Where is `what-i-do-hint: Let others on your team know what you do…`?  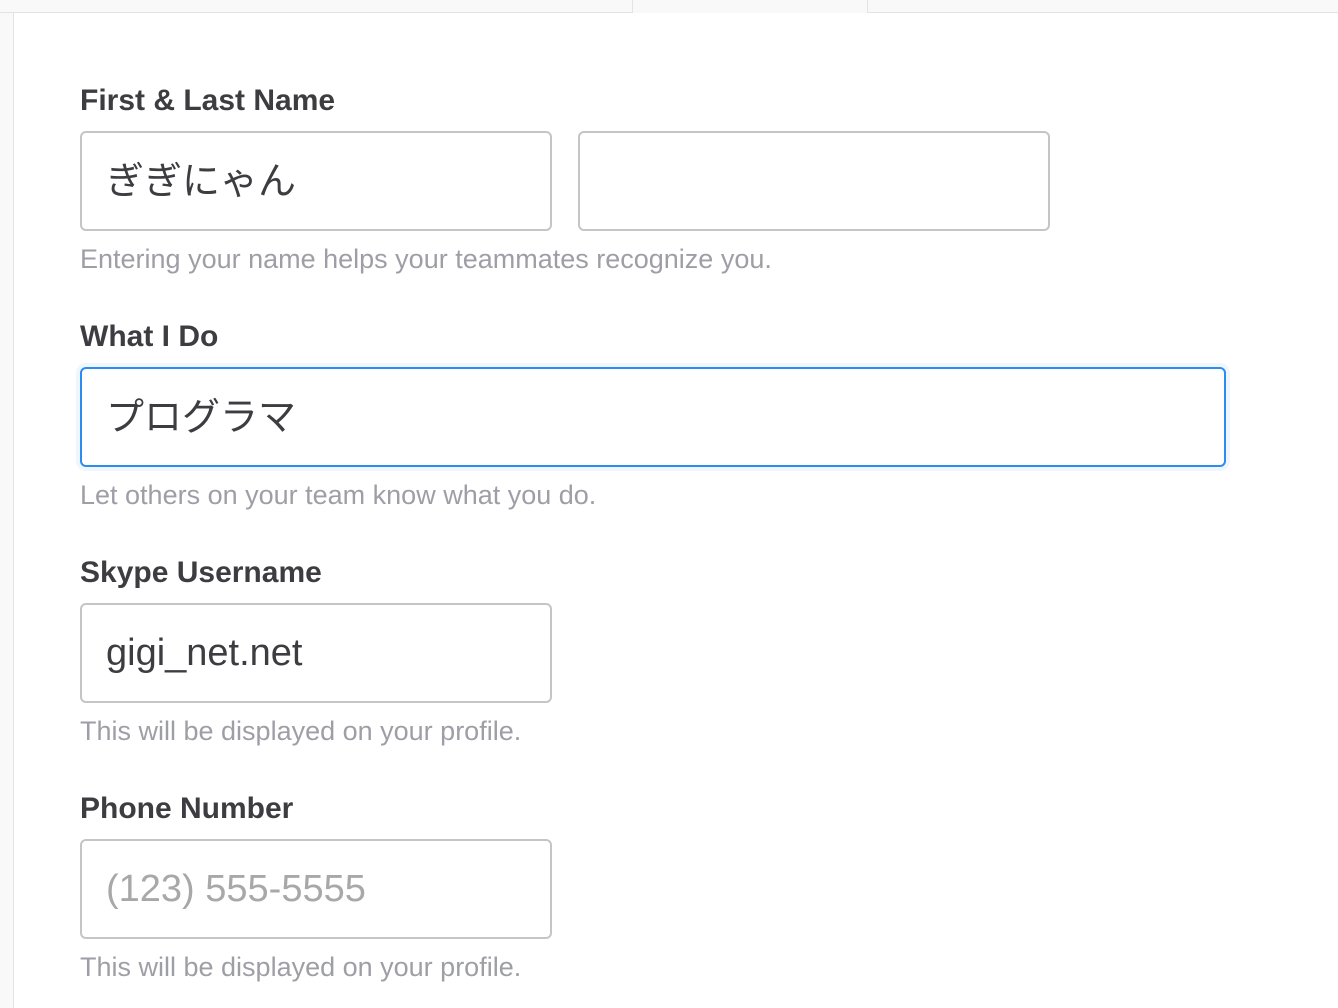 what-i-do-hint: Let others on your team know what you do… is located at coordinates (338, 495).